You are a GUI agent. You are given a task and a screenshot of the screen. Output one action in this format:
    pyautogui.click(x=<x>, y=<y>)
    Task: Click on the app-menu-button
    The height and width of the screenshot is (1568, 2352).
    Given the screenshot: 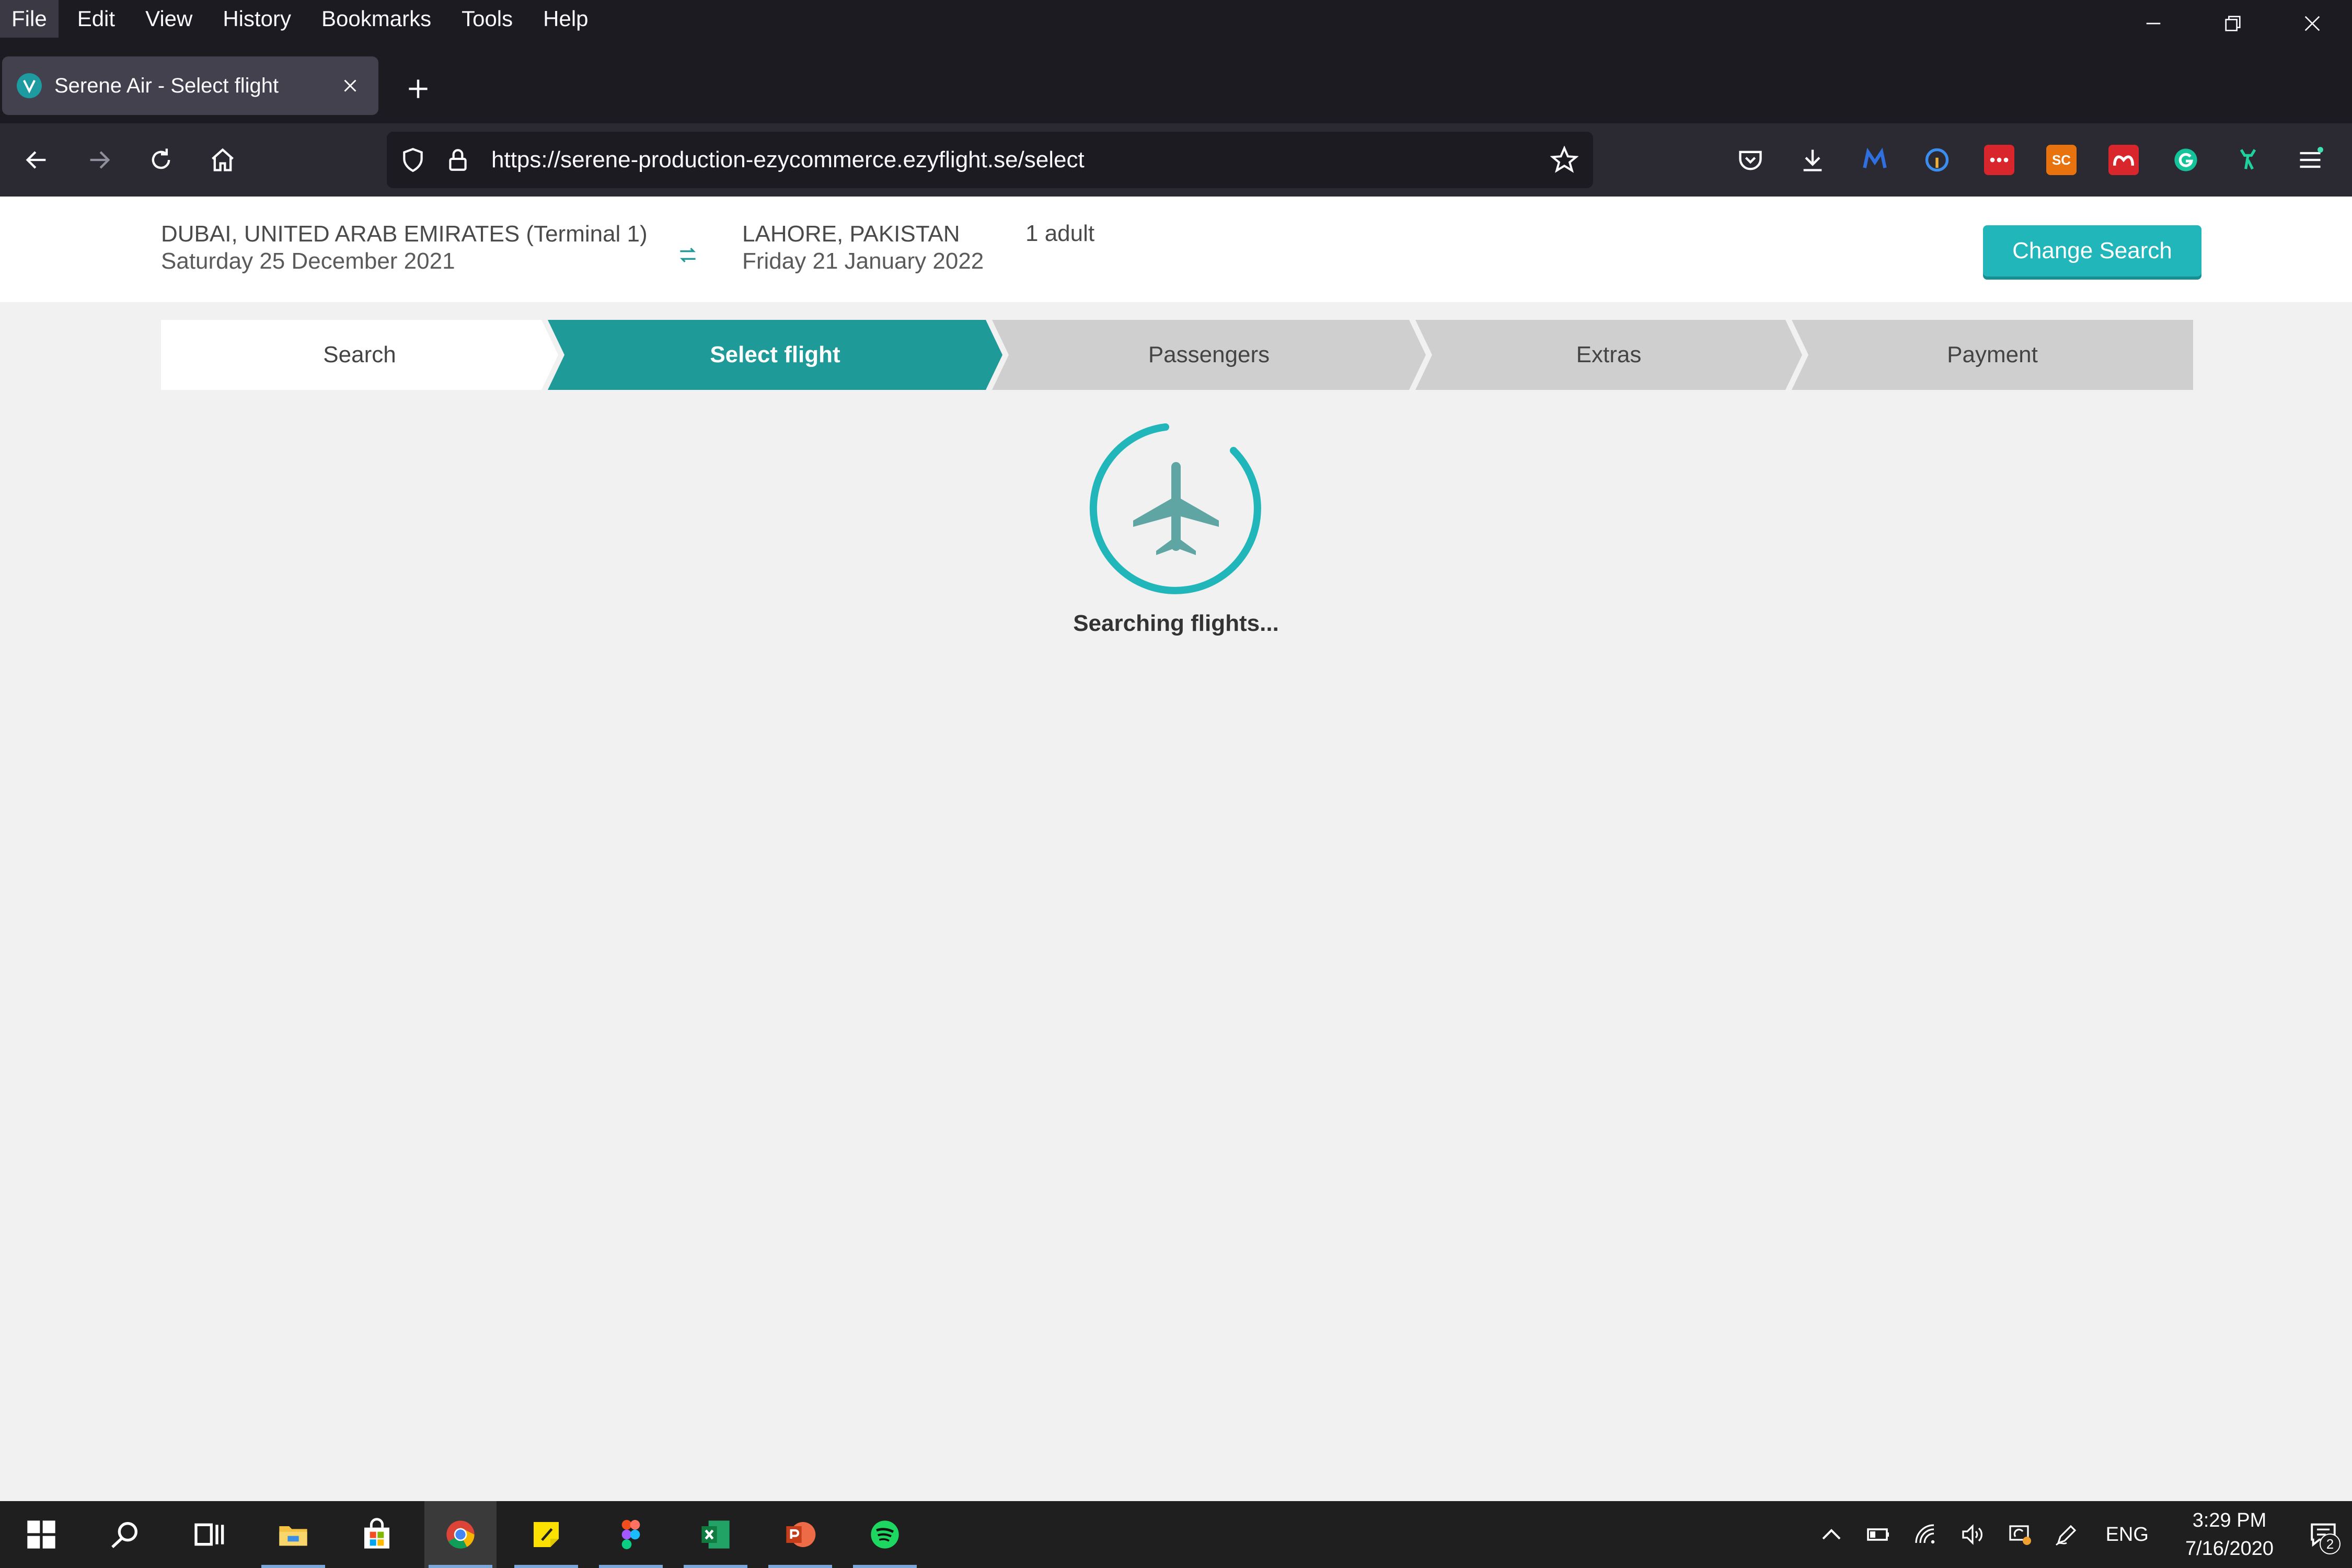 What is the action you would take?
    pyautogui.click(x=2310, y=160)
    